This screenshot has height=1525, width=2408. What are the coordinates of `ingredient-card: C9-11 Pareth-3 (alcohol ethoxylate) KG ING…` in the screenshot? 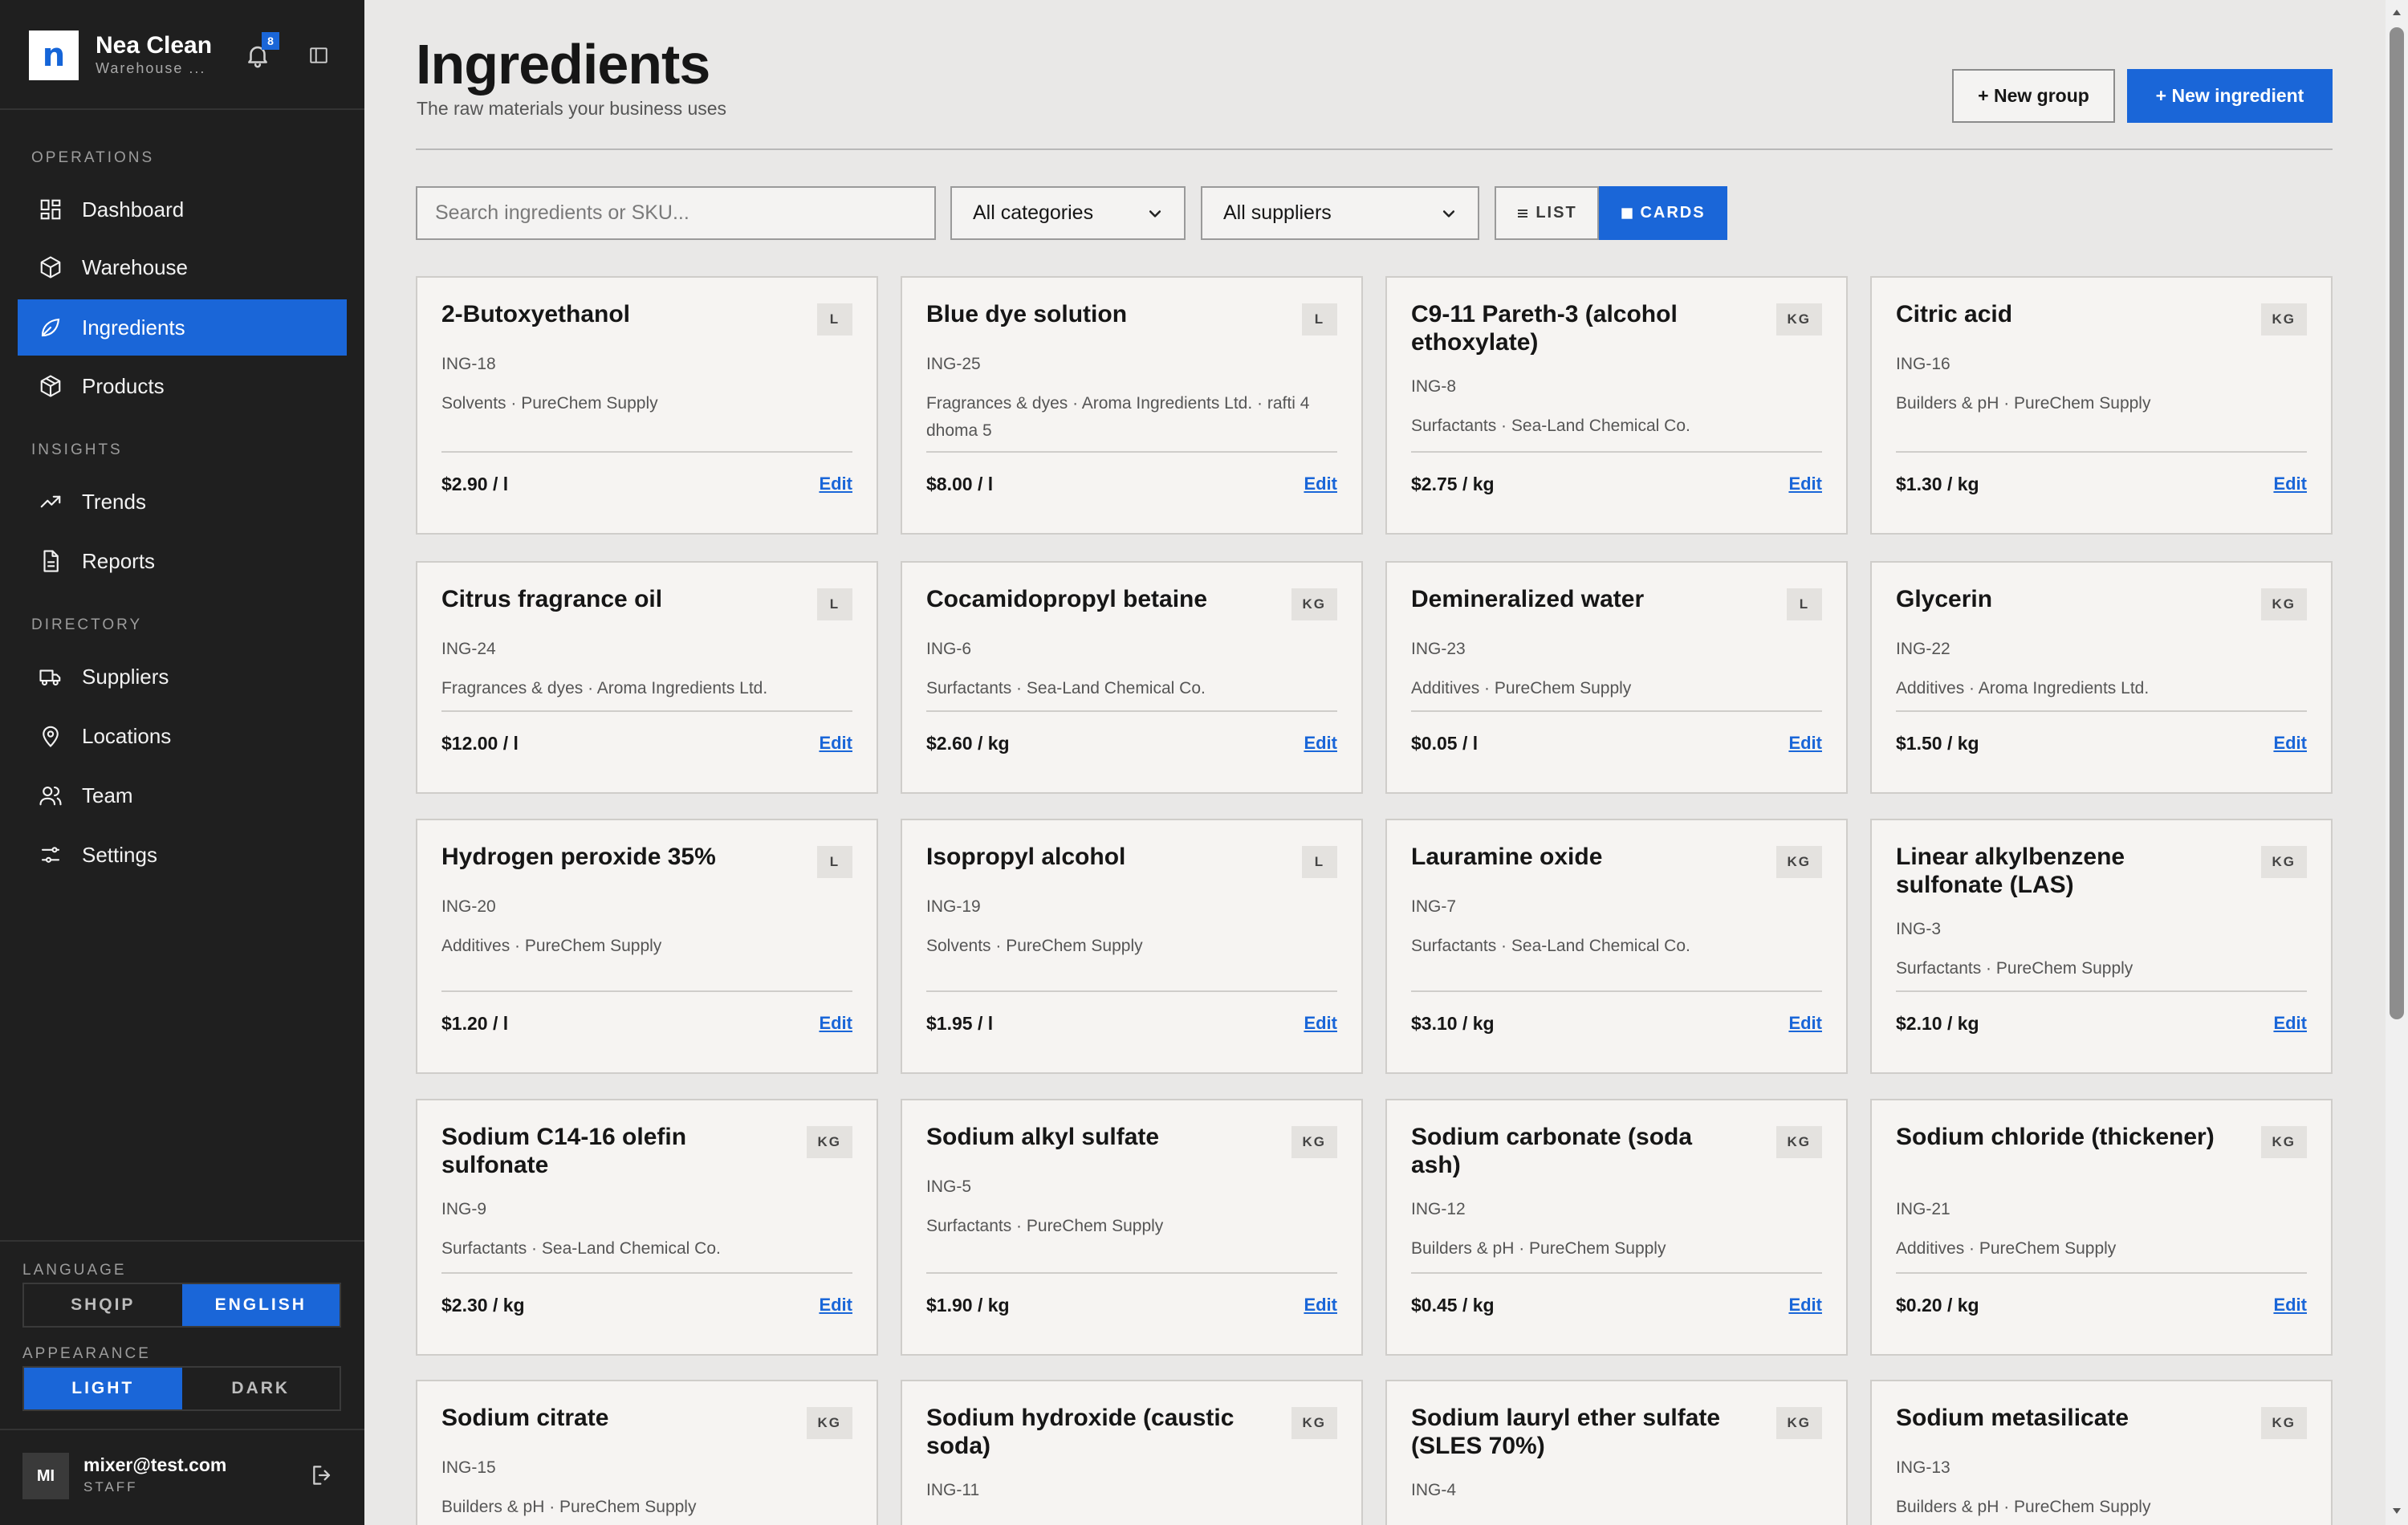 It's located at (1616, 406).